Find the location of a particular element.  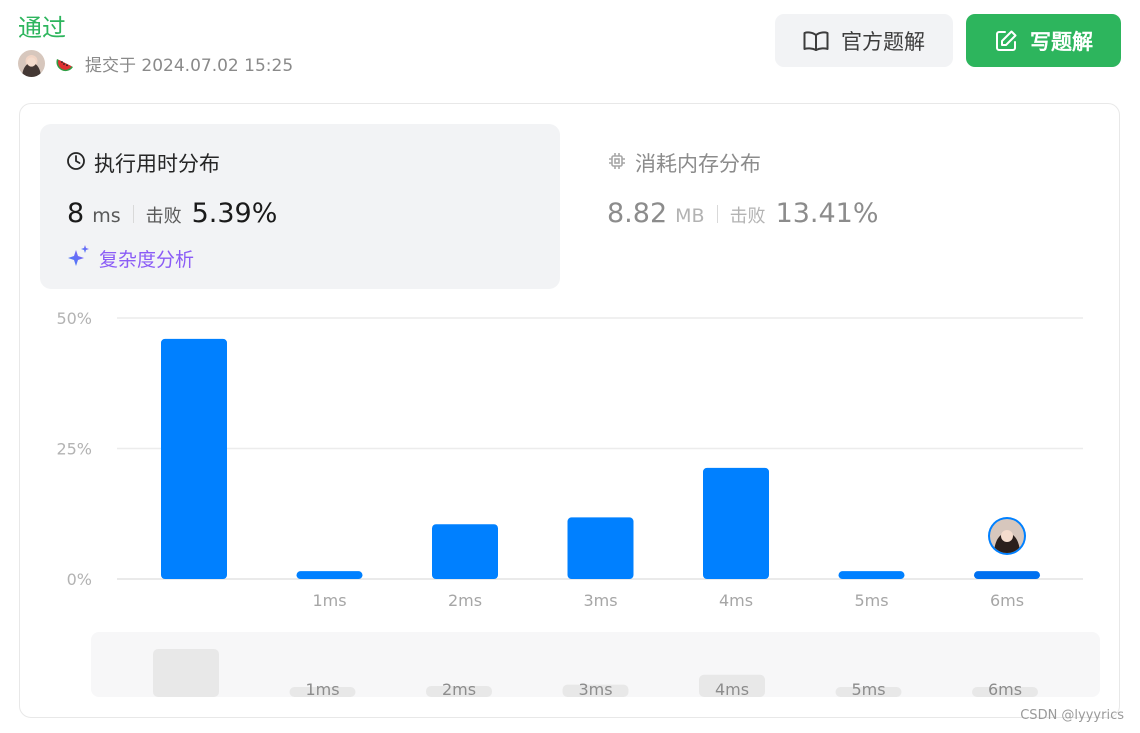

watermark: CSDN @lyyyrics is located at coordinates (1072, 715).